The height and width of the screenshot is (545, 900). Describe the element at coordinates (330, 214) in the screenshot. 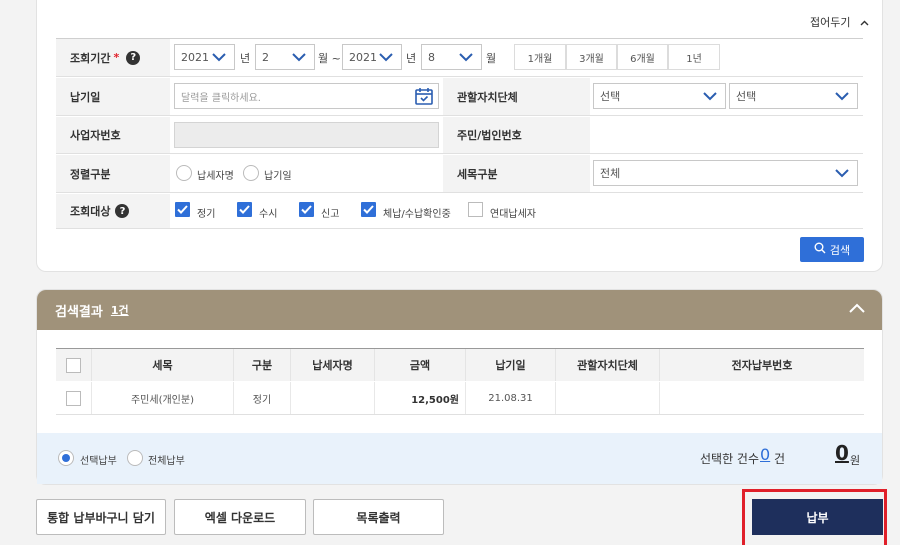

I see `target-label-report: 신고` at that location.